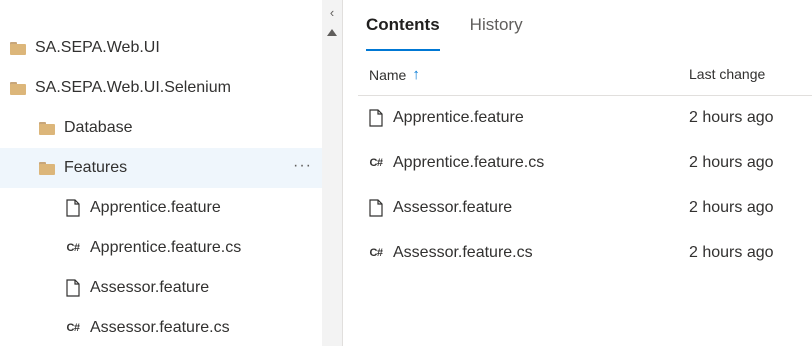 The image size is (812, 346). I want to click on tab-contents: Contents, so click(403, 33).